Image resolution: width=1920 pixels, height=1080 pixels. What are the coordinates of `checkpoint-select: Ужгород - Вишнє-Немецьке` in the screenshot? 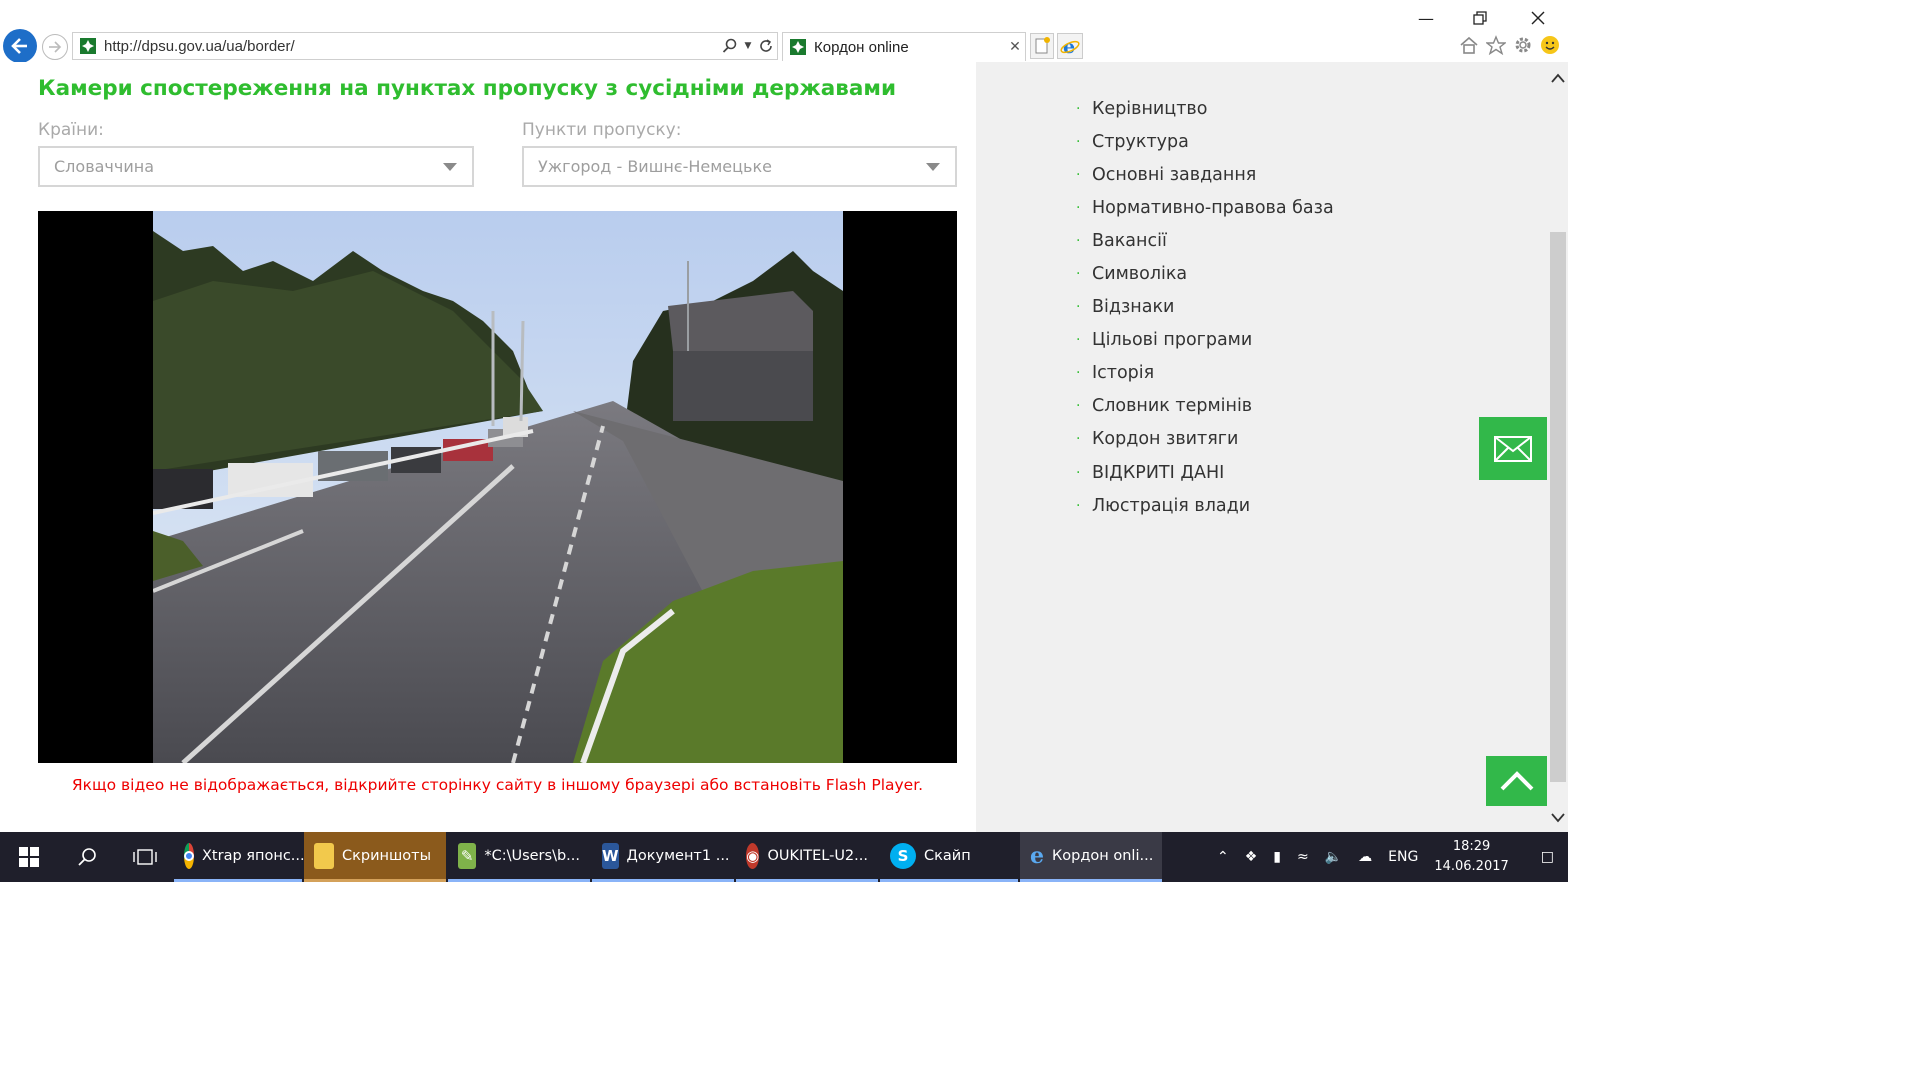 It's located at (739, 166).